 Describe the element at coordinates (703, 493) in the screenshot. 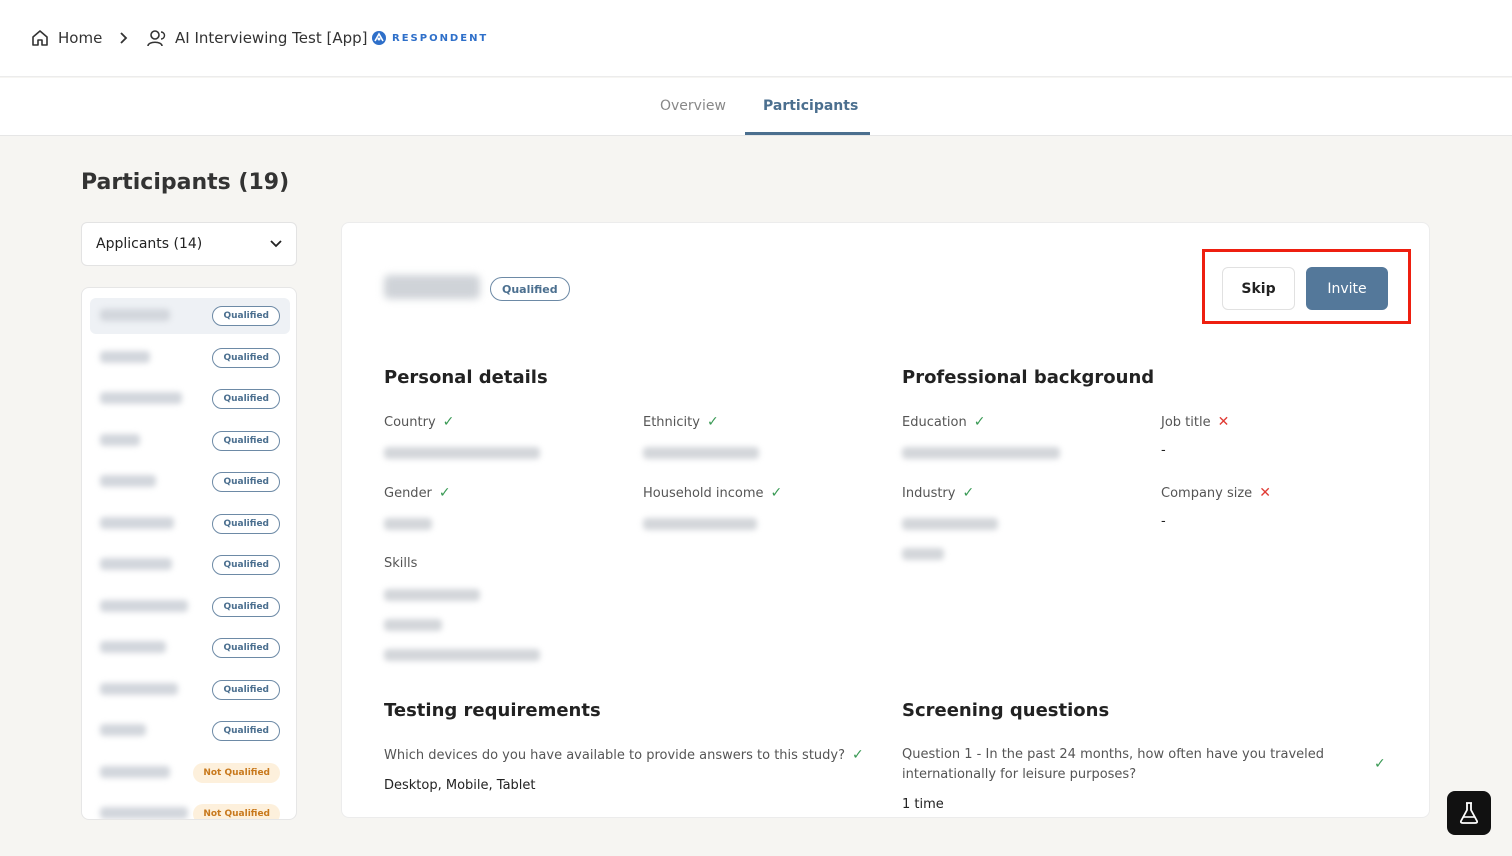

I see `household-income-label-text: Household income` at that location.